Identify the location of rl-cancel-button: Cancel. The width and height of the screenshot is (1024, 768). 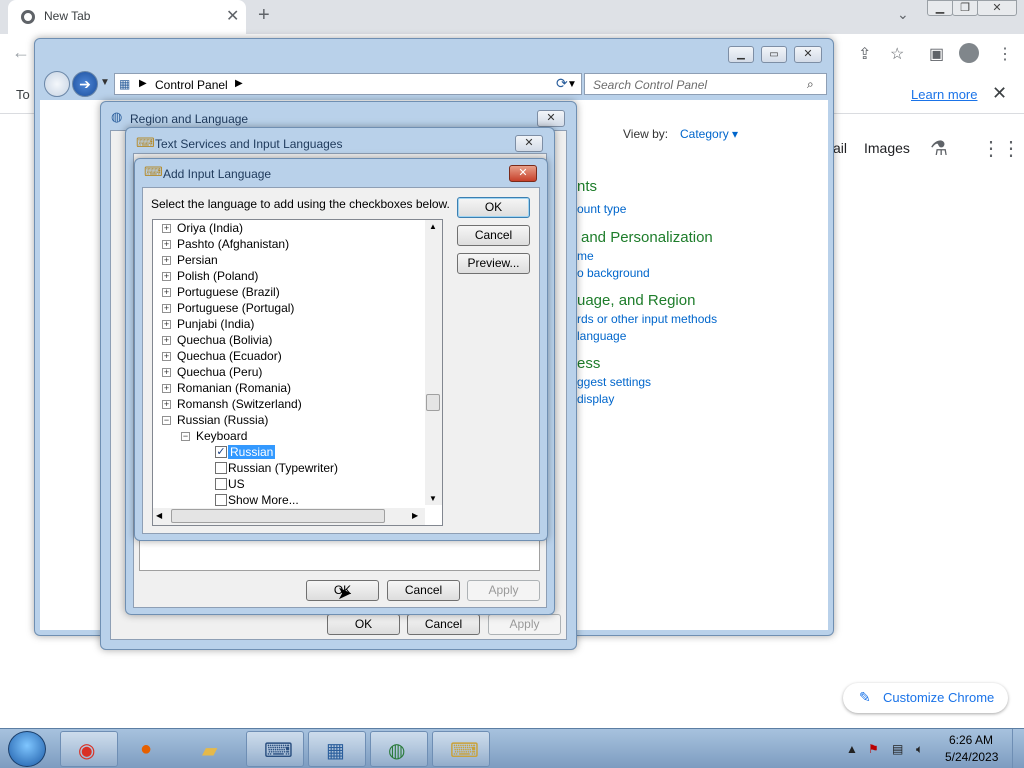
(443, 624).